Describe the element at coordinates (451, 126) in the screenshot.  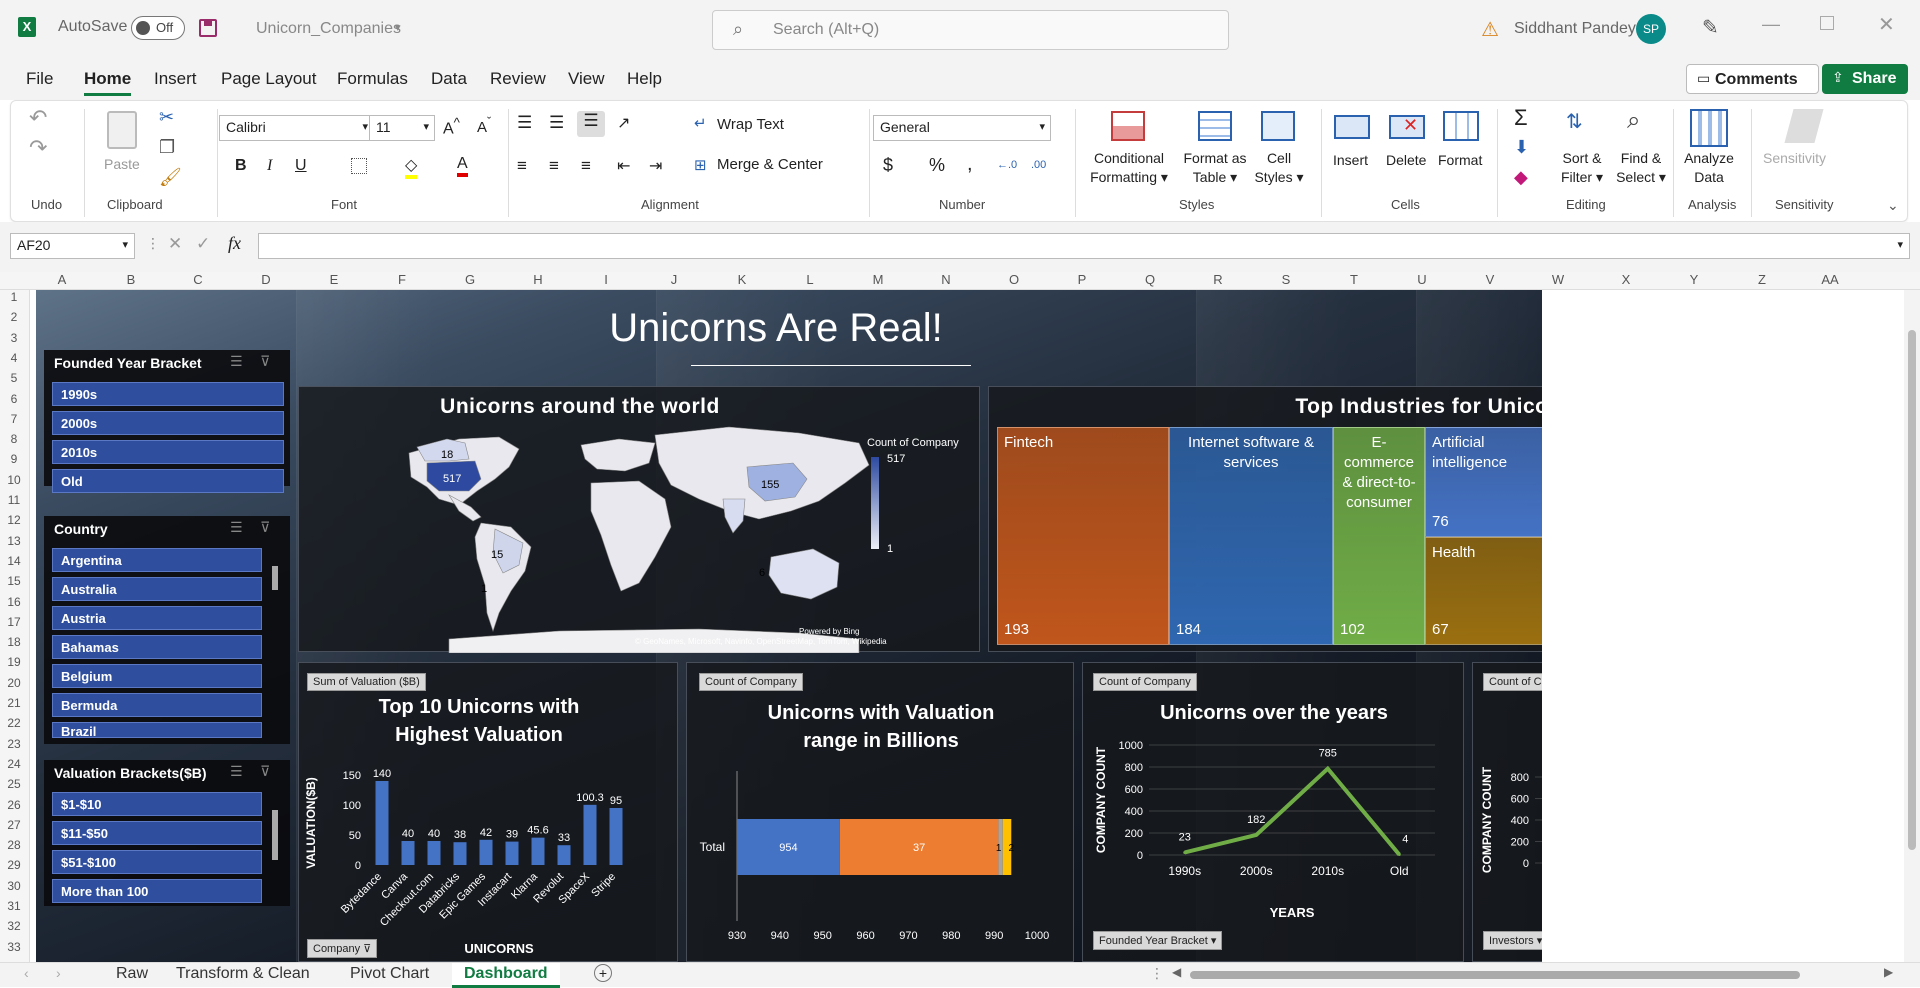
I see `increase-font-icon: A^` at that location.